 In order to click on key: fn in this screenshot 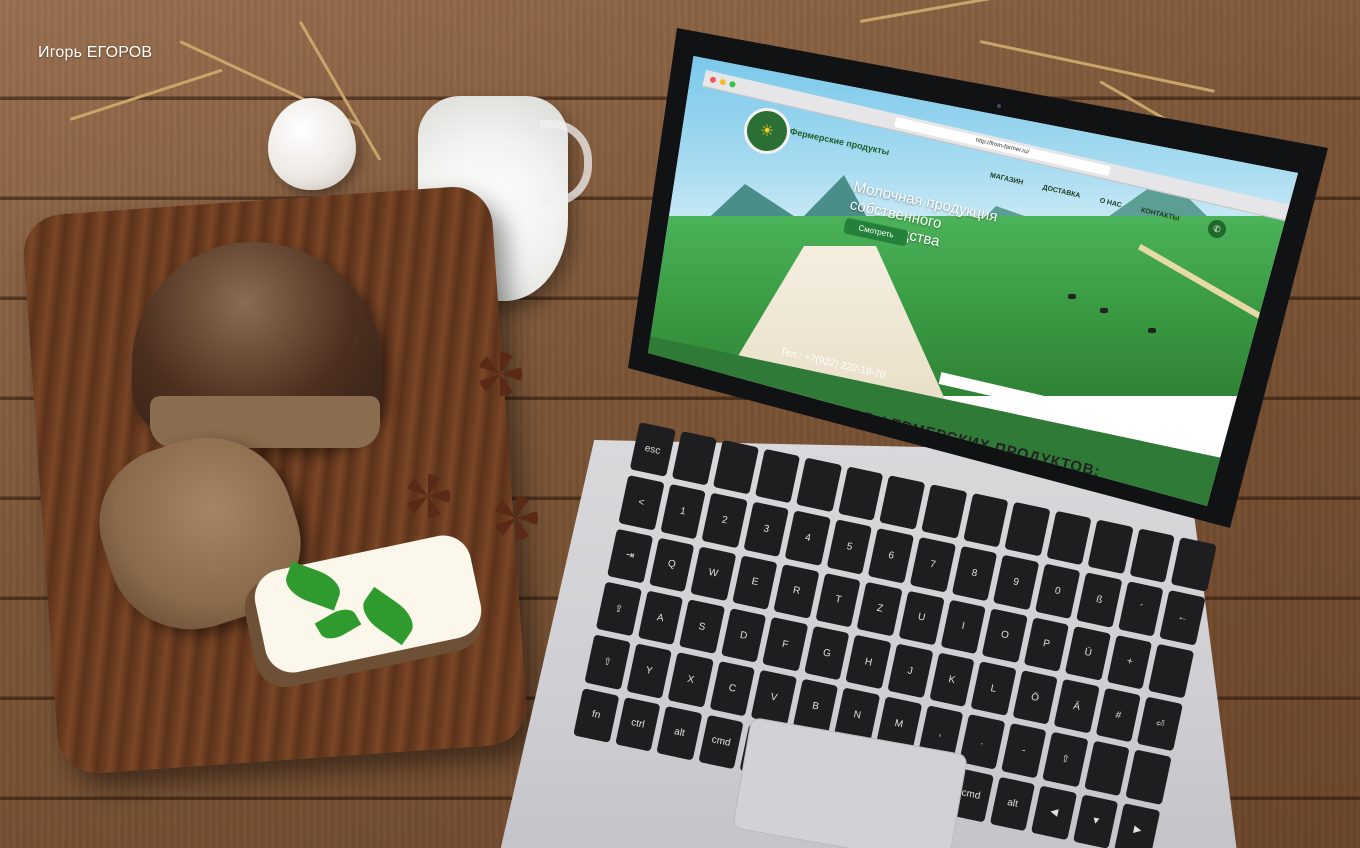, I will do `click(596, 715)`.